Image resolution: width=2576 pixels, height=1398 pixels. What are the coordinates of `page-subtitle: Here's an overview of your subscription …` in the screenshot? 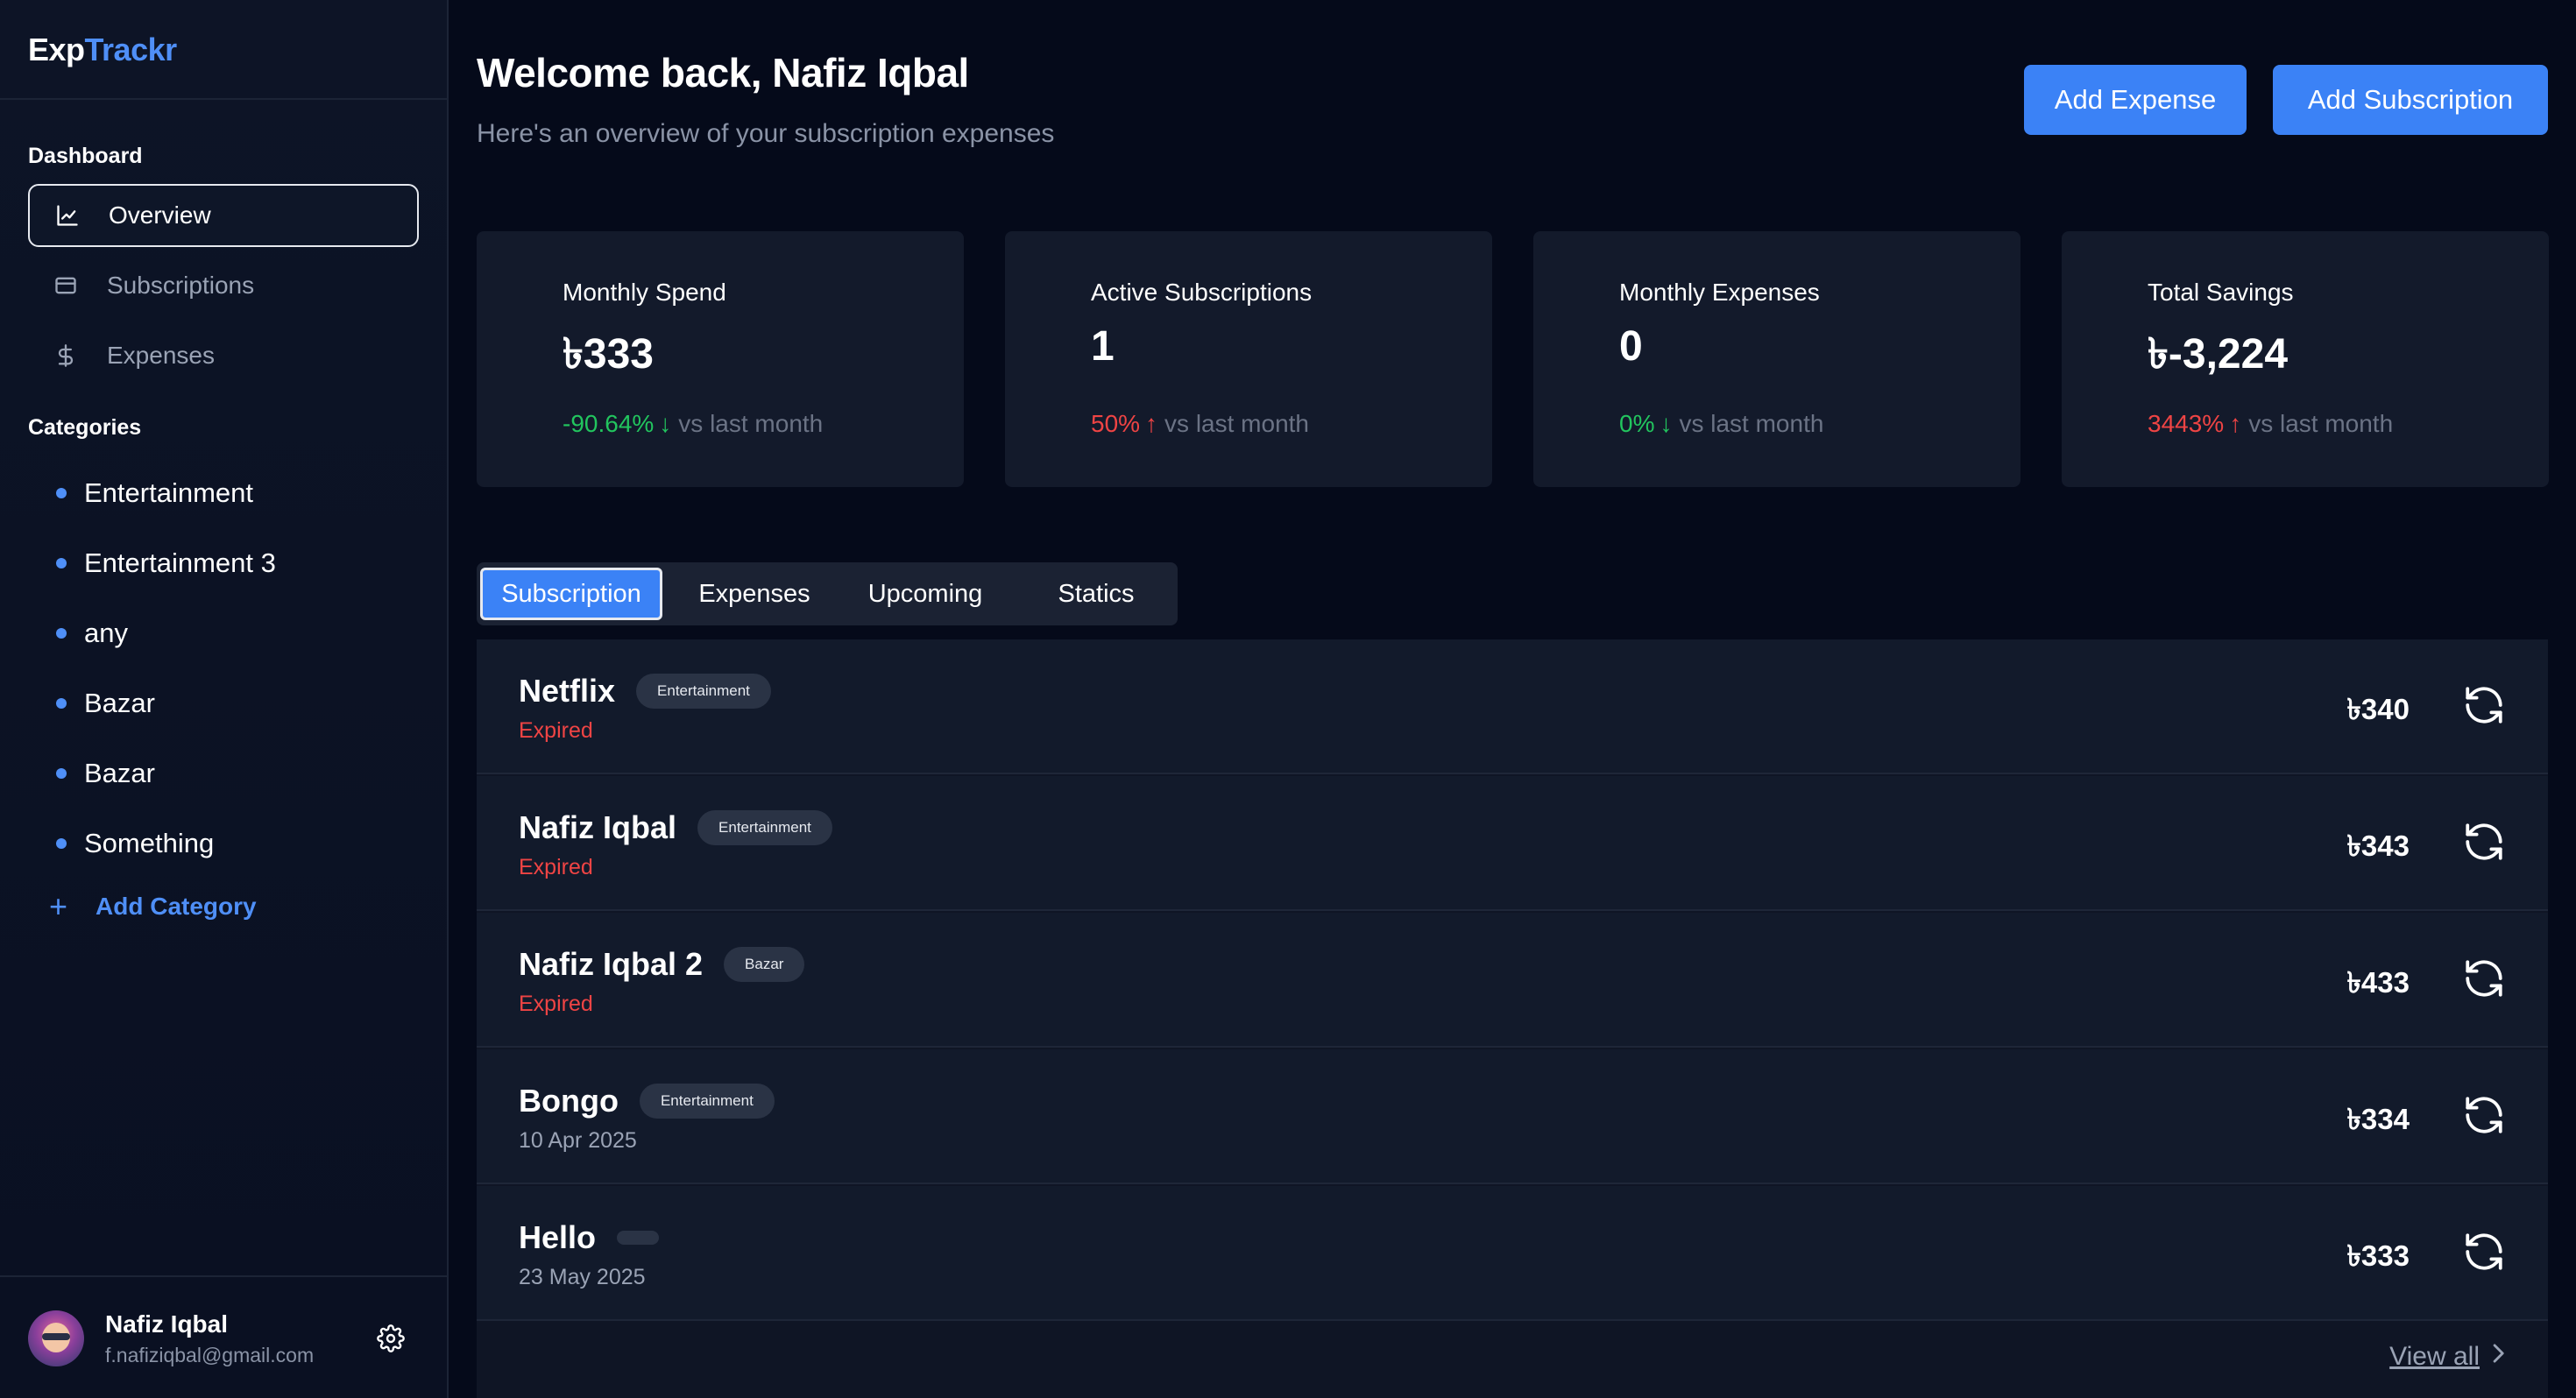 It's located at (766, 133).